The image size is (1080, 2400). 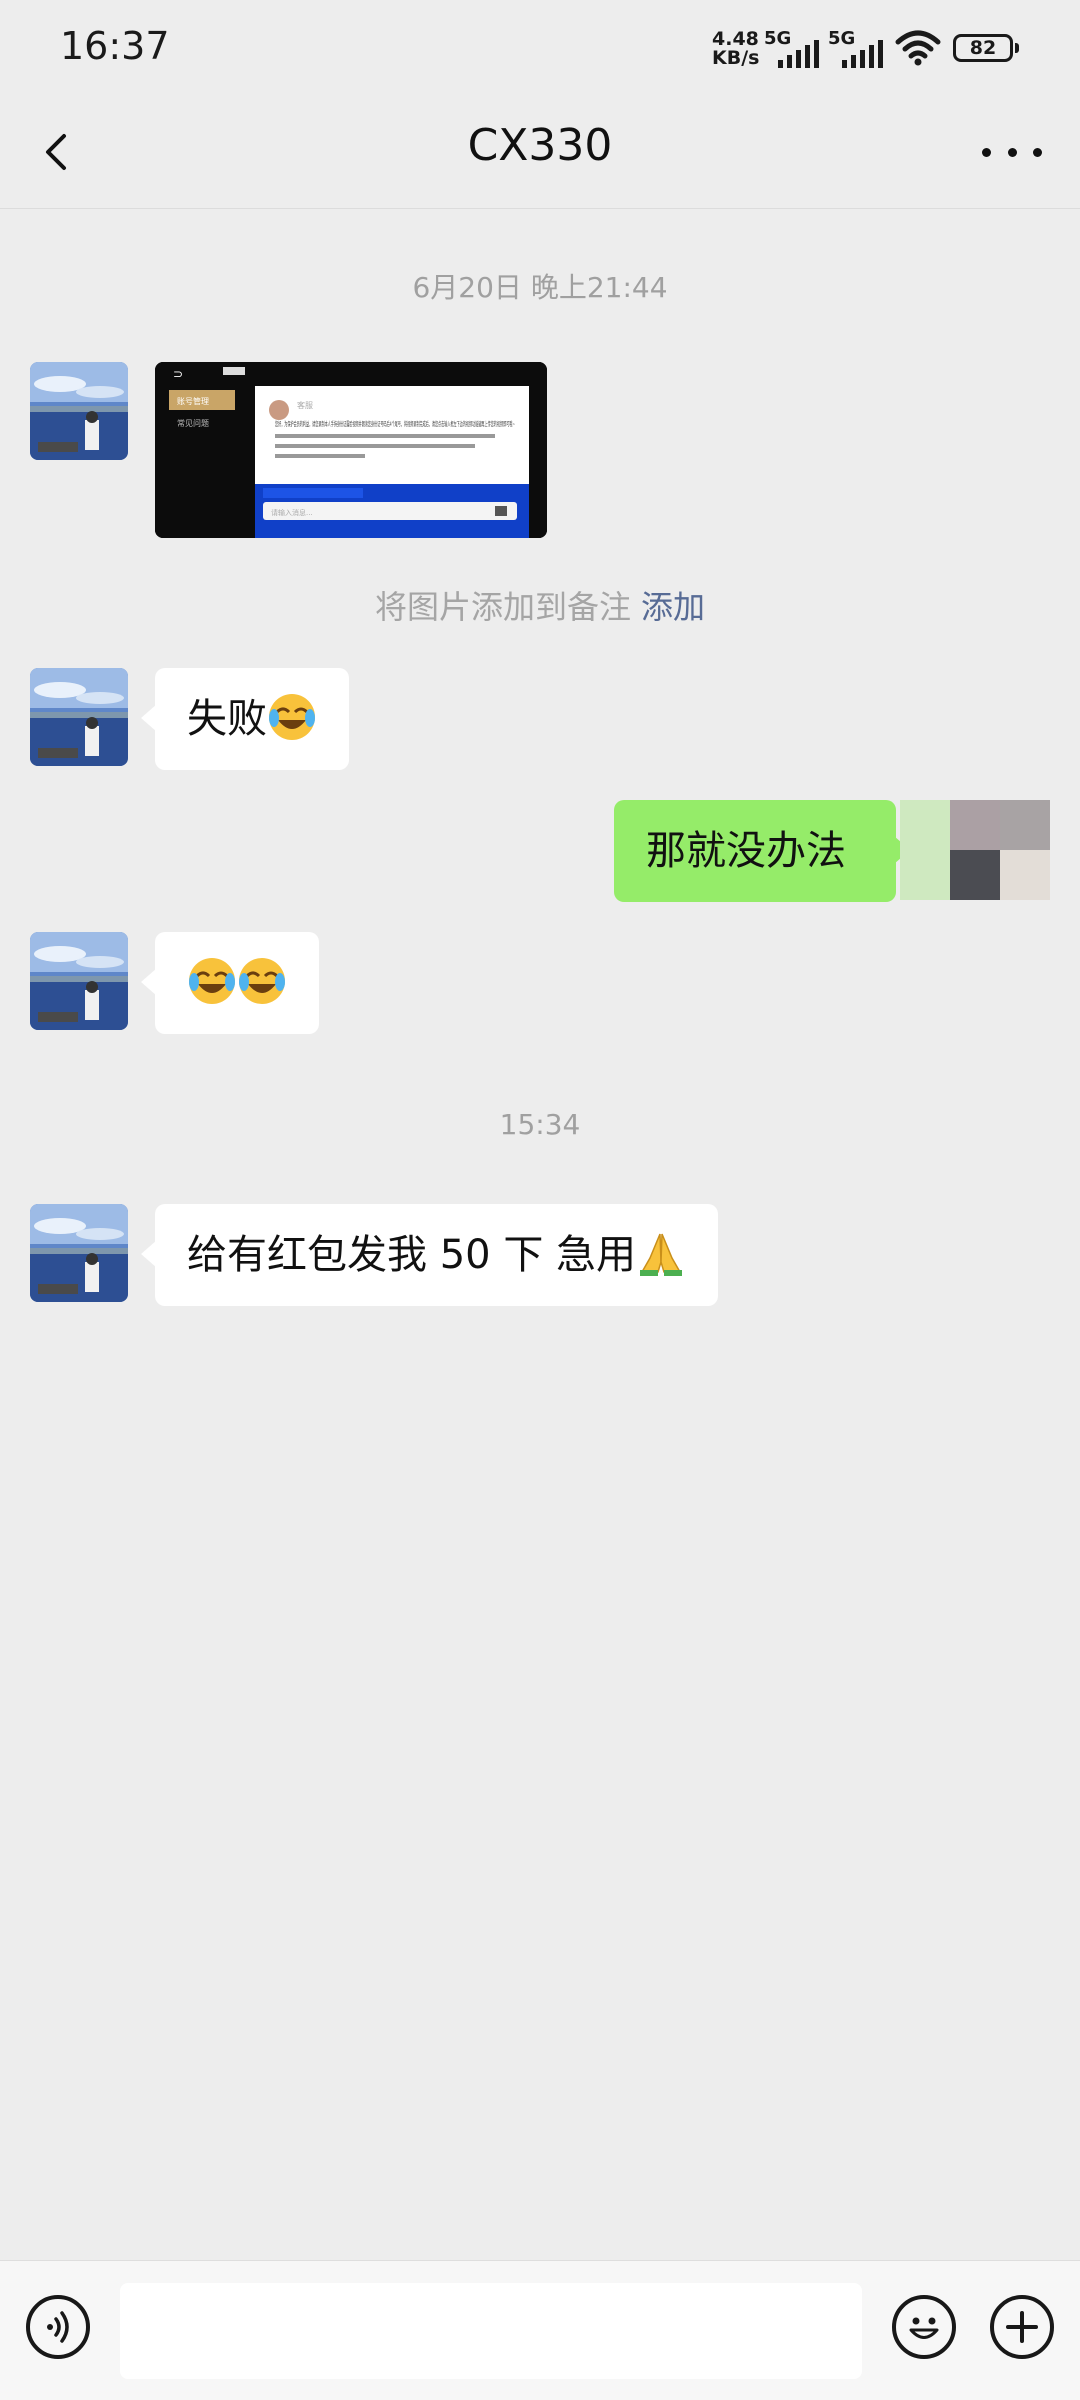 I want to click on message-bubble: 失败, so click(x=245, y=719).